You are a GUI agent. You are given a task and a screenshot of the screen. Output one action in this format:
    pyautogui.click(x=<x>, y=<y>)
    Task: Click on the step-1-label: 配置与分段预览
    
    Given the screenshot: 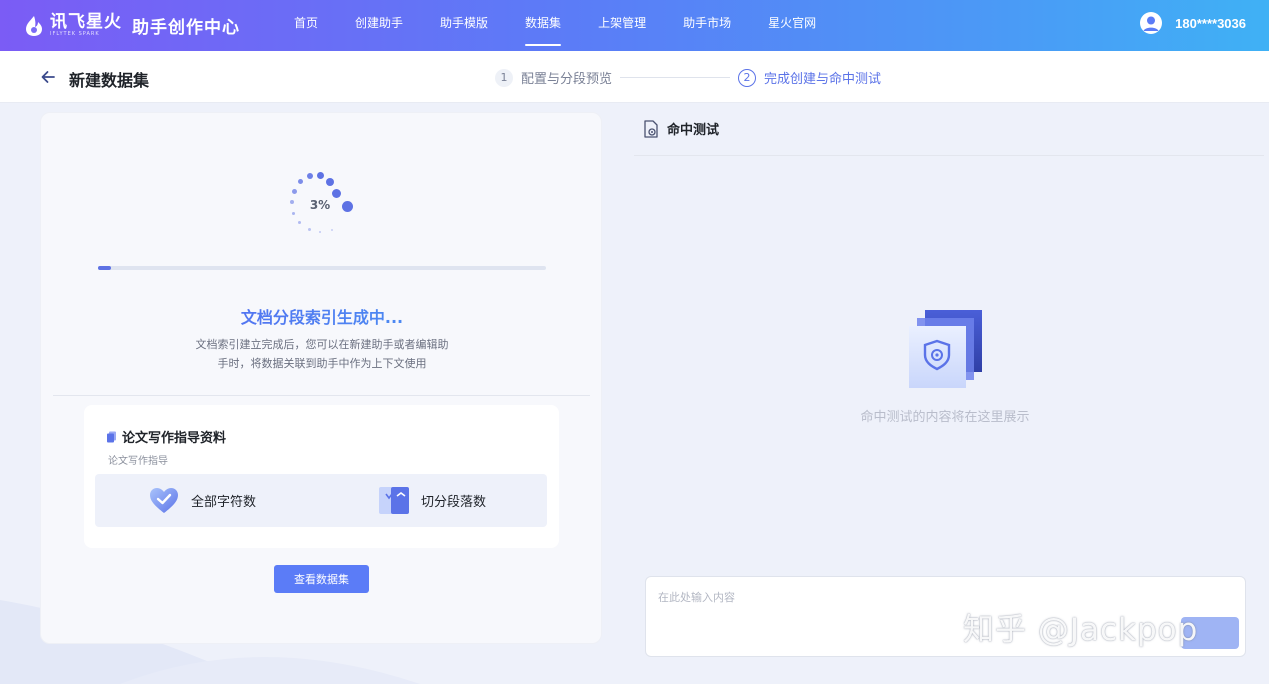 What is the action you would take?
    pyautogui.click(x=567, y=79)
    